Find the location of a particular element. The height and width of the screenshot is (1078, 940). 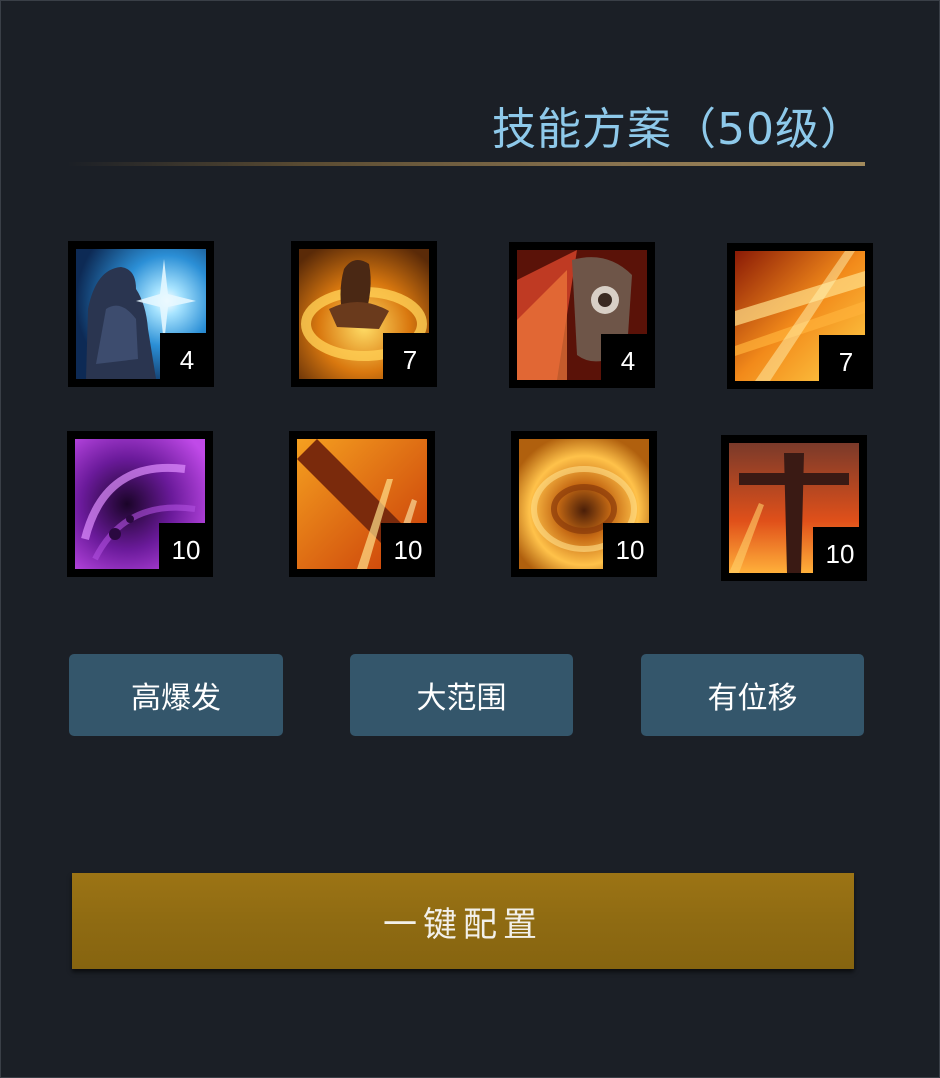

skill-slot-4: 7 is located at coordinates (800, 316).